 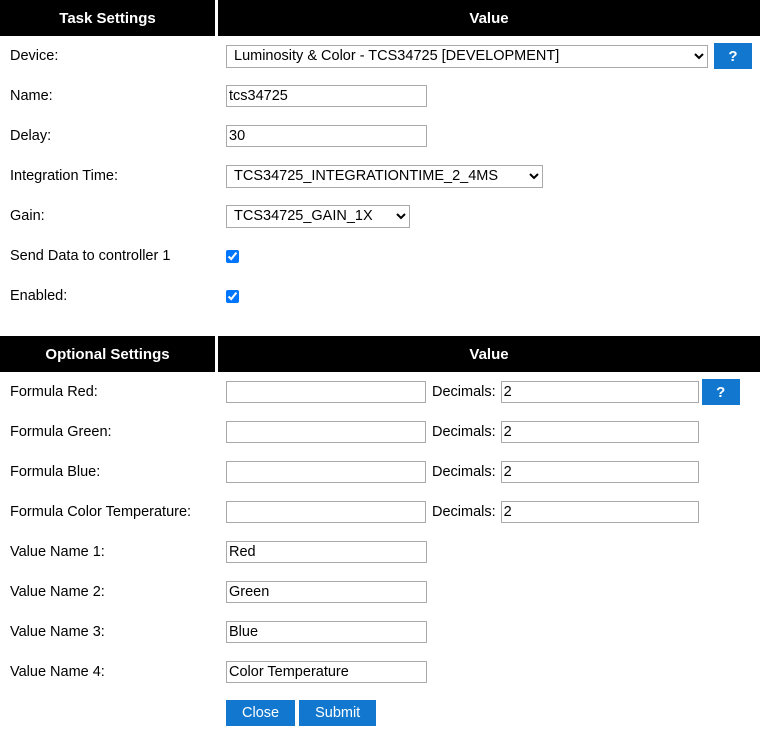 I want to click on row-value-name-3: Value Name 3:, so click(x=380, y=632).